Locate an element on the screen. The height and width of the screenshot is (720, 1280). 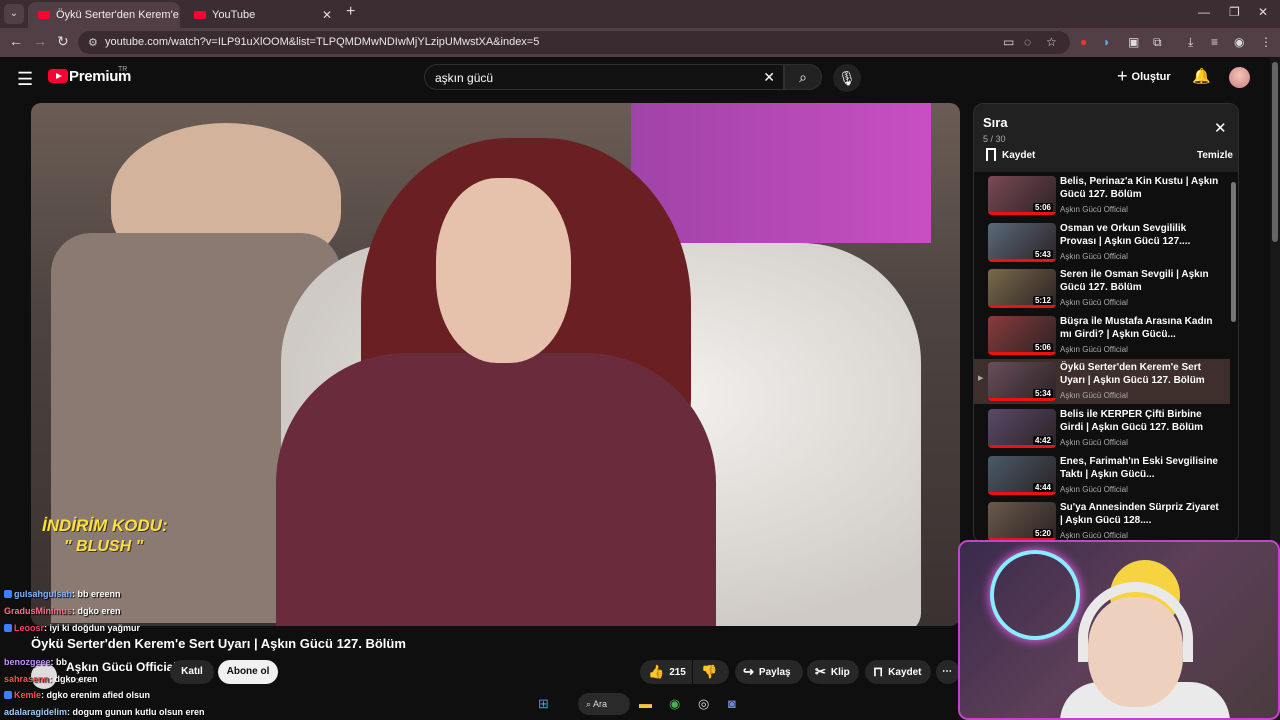
share-button: ↪ Paylaş is located at coordinates (769, 672).